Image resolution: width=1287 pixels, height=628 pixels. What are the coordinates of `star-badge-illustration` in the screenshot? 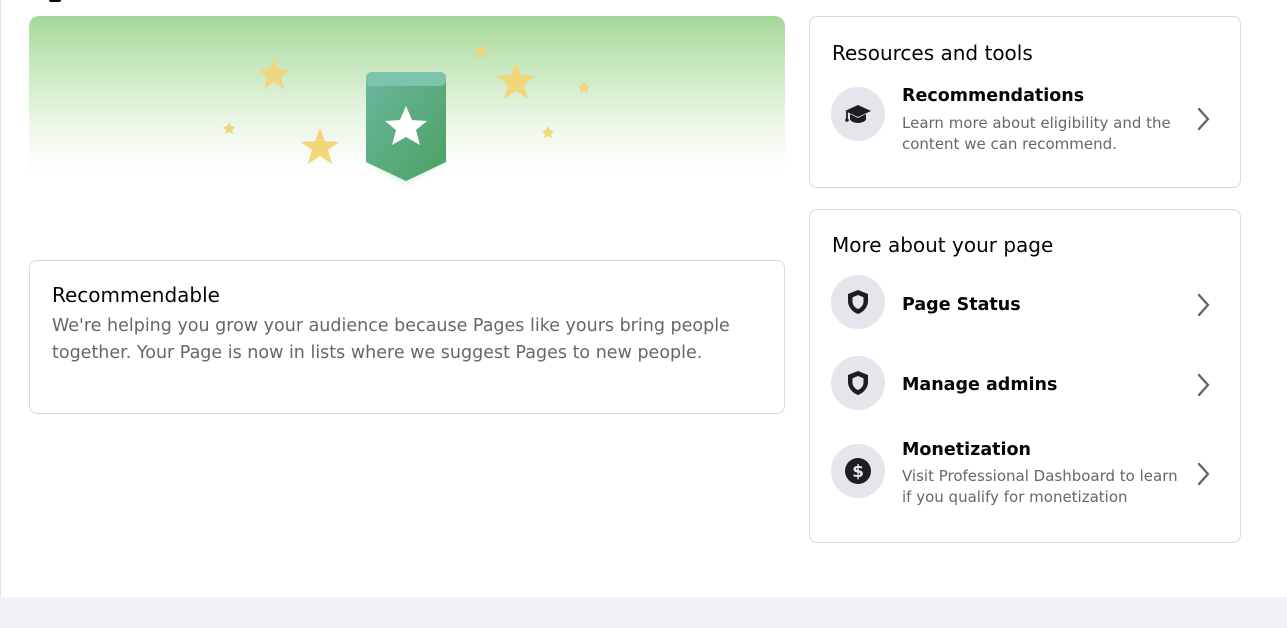 It's located at (406, 114).